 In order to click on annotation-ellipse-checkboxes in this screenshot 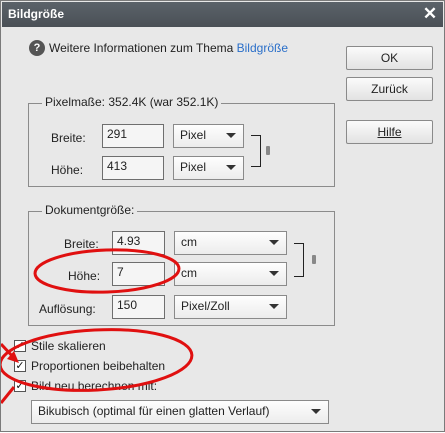, I will do `click(97, 360)`.